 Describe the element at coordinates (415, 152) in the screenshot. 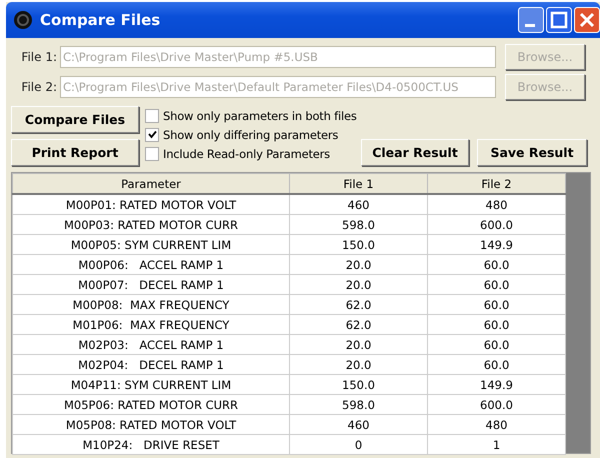

I see `clear-result-button: Clear Result` at that location.